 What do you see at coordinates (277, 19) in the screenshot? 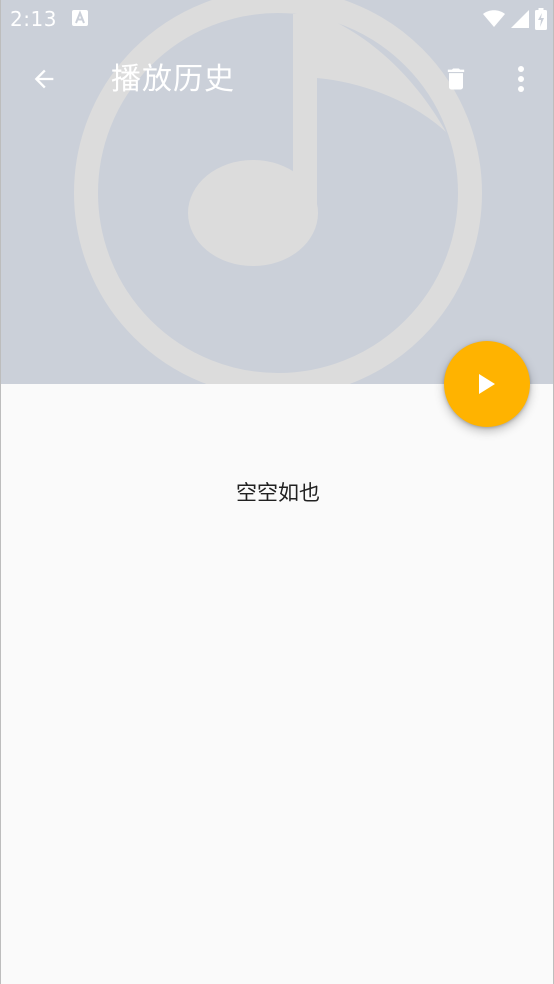
I see `status-bar: 2:13` at bounding box center [277, 19].